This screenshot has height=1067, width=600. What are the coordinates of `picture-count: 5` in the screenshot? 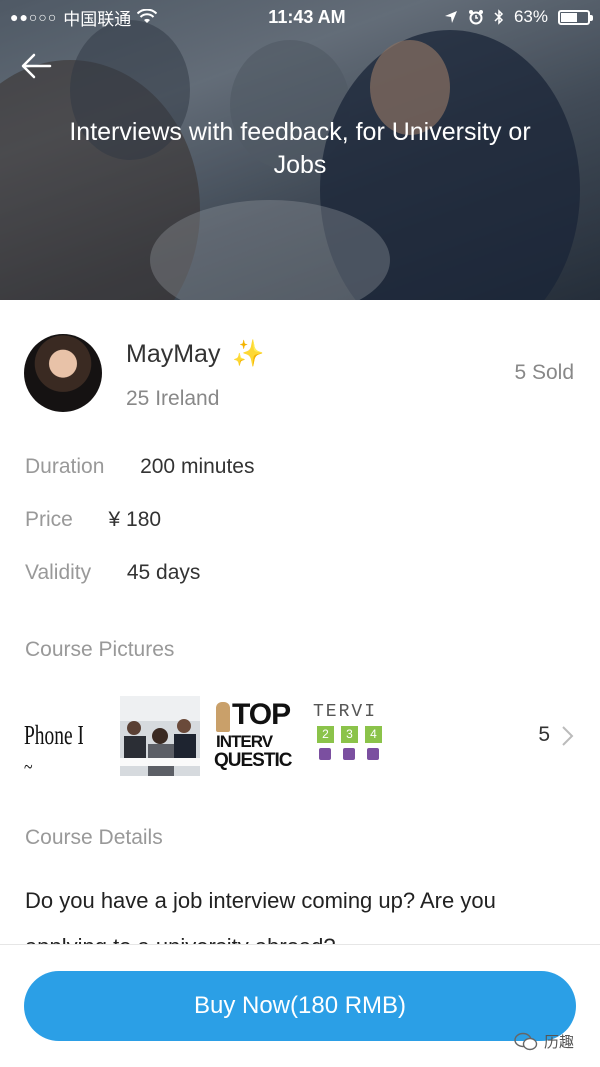 It's located at (544, 734).